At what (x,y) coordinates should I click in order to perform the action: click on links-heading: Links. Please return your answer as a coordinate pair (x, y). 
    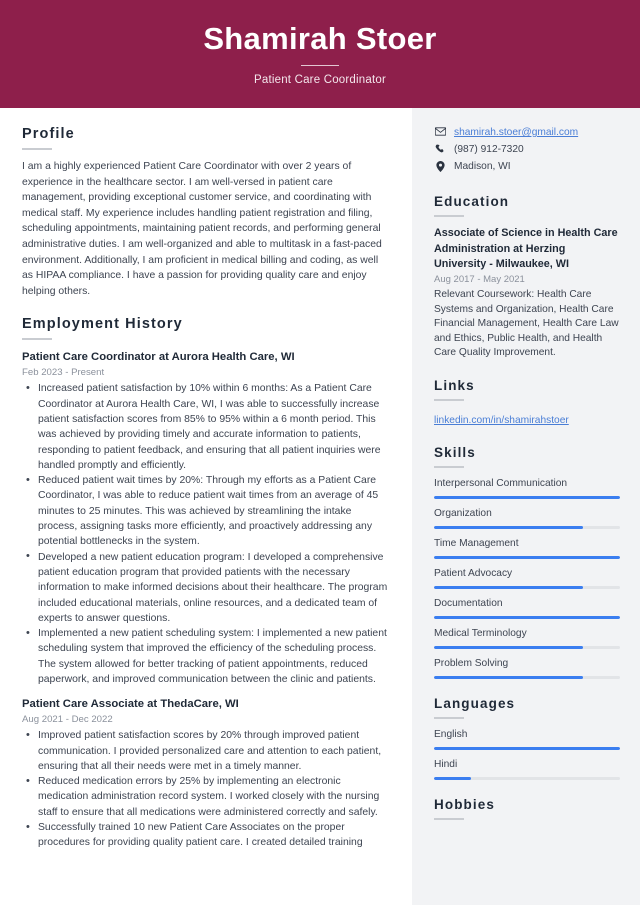
    Looking at the image, I should click on (454, 385).